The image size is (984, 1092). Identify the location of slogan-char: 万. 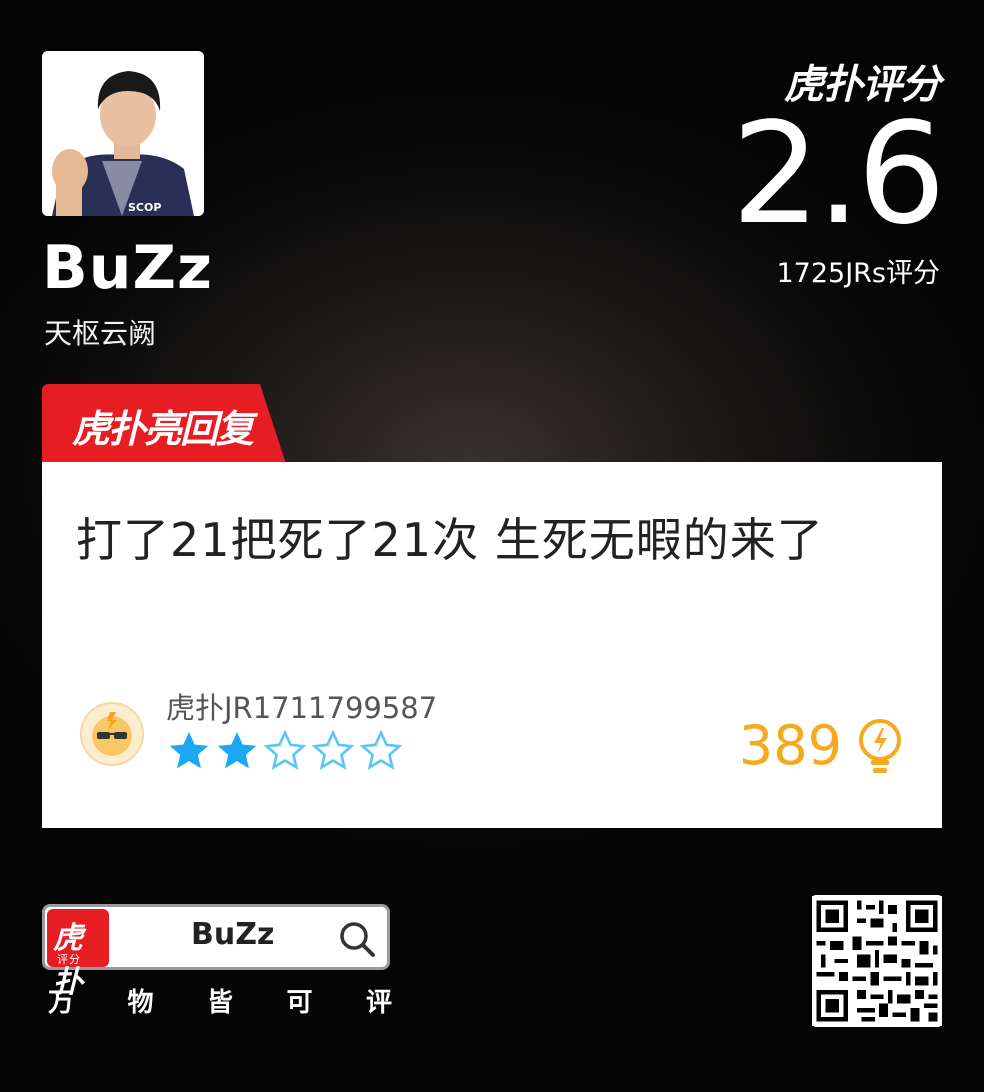
(61, 1003).